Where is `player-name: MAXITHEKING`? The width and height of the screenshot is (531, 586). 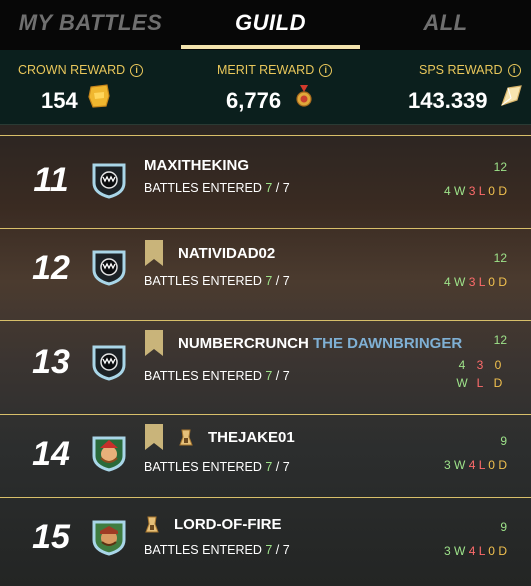 player-name: MAXITHEKING is located at coordinates (196, 165).